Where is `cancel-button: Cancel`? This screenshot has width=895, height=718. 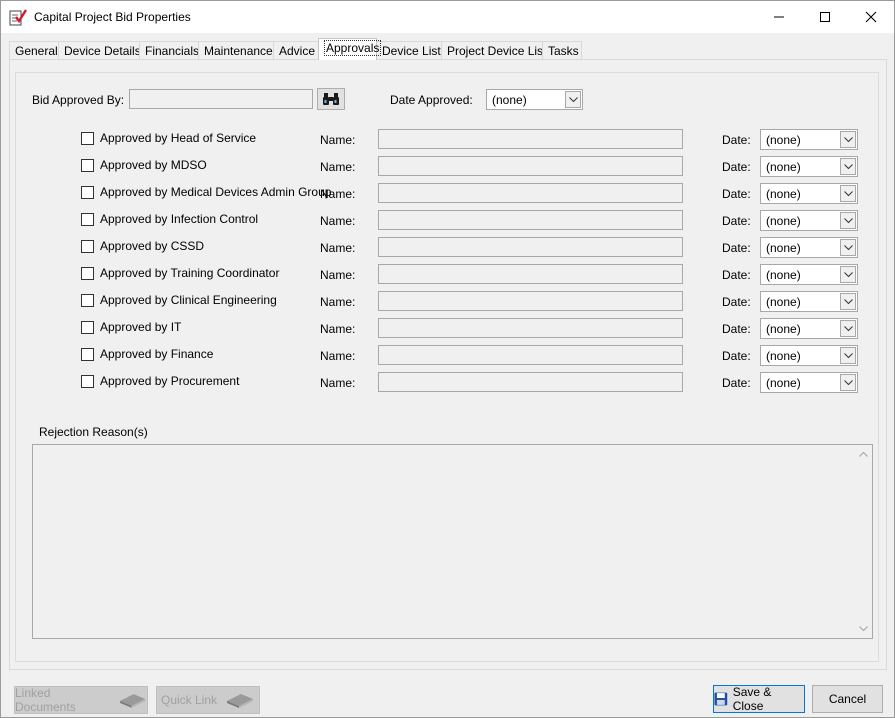 cancel-button: Cancel is located at coordinates (847, 699).